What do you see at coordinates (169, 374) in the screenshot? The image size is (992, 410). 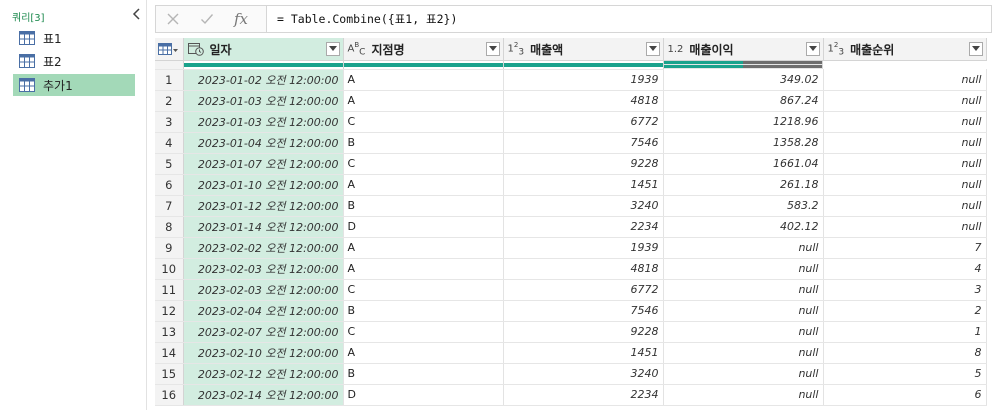 I see `row-number: 15` at bounding box center [169, 374].